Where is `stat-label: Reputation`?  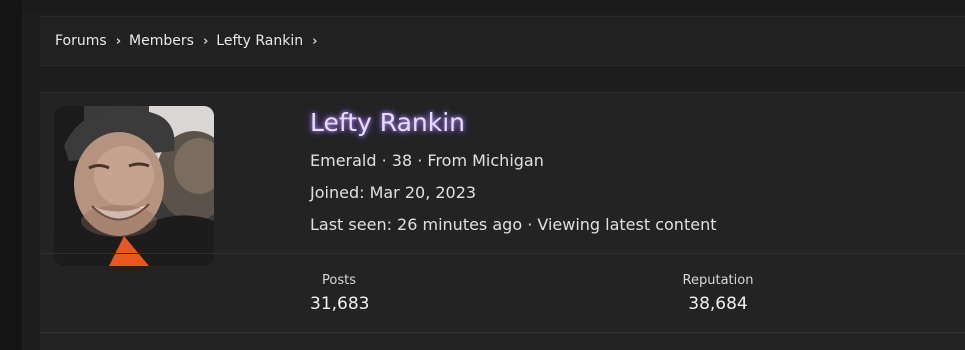 stat-label: Reputation is located at coordinates (718, 280).